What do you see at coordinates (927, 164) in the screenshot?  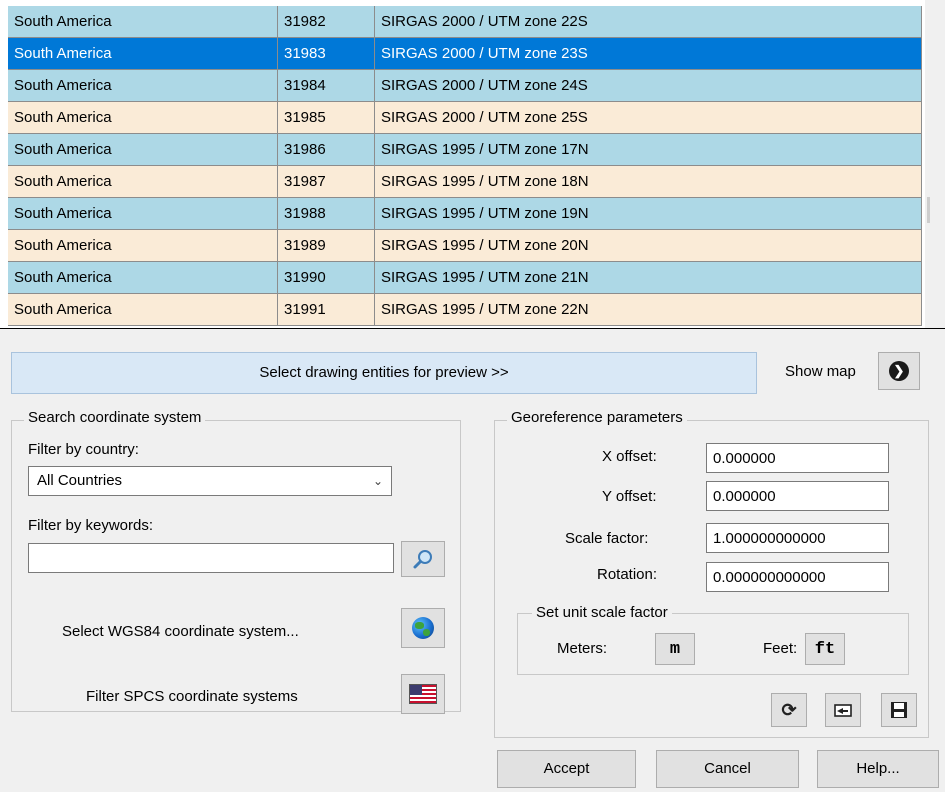 I see `table-vertical-scrollbar: ⌄` at bounding box center [927, 164].